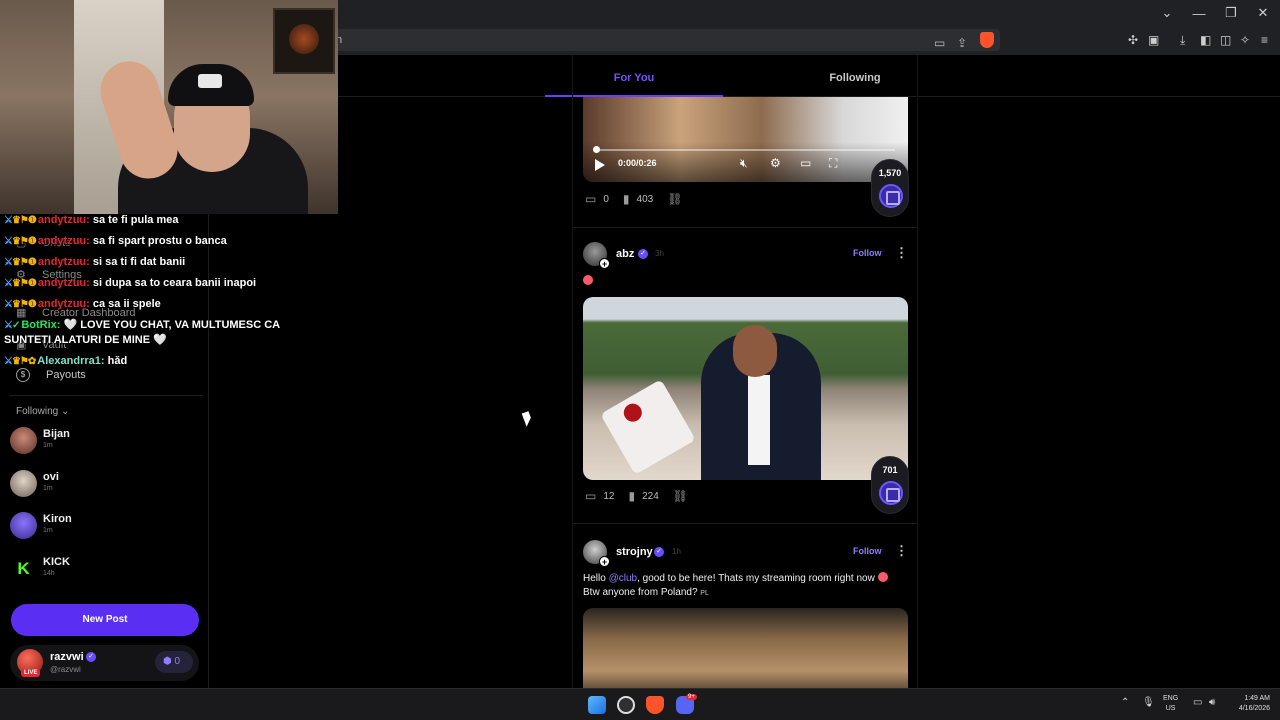 Image resolution: width=1280 pixels, height=720 pixels. Describe the element at coordinates (626, 705) in the screenshot. I see `obs-icon` at that location.